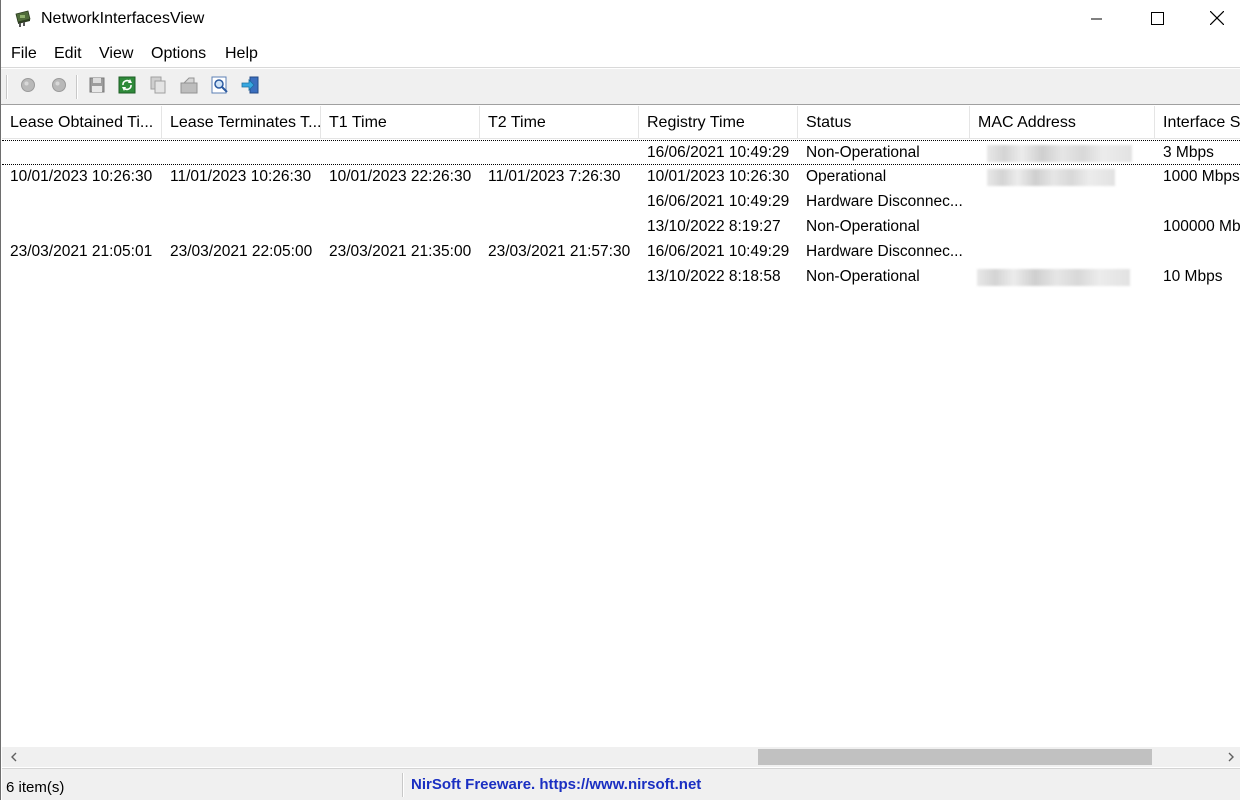 The width and height of the screenshot is (1240, 800). Describe the element at coordinates (1201, 226) in the screenshot. I see `cell-interface-speed: 100000 Mb` at that location.